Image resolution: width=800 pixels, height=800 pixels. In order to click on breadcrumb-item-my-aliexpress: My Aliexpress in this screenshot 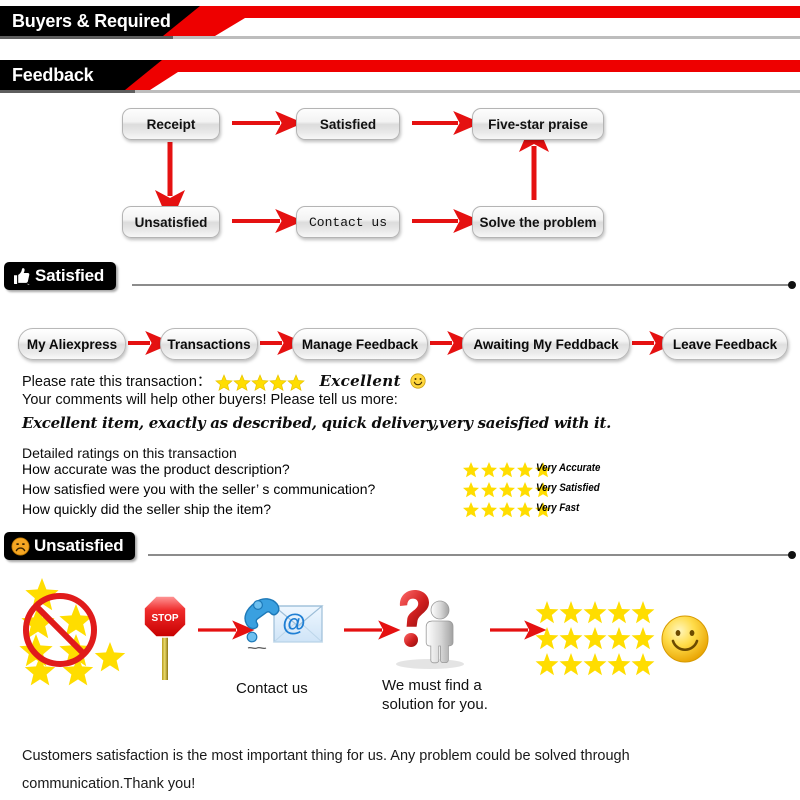, I will do `click(72, 344)`.